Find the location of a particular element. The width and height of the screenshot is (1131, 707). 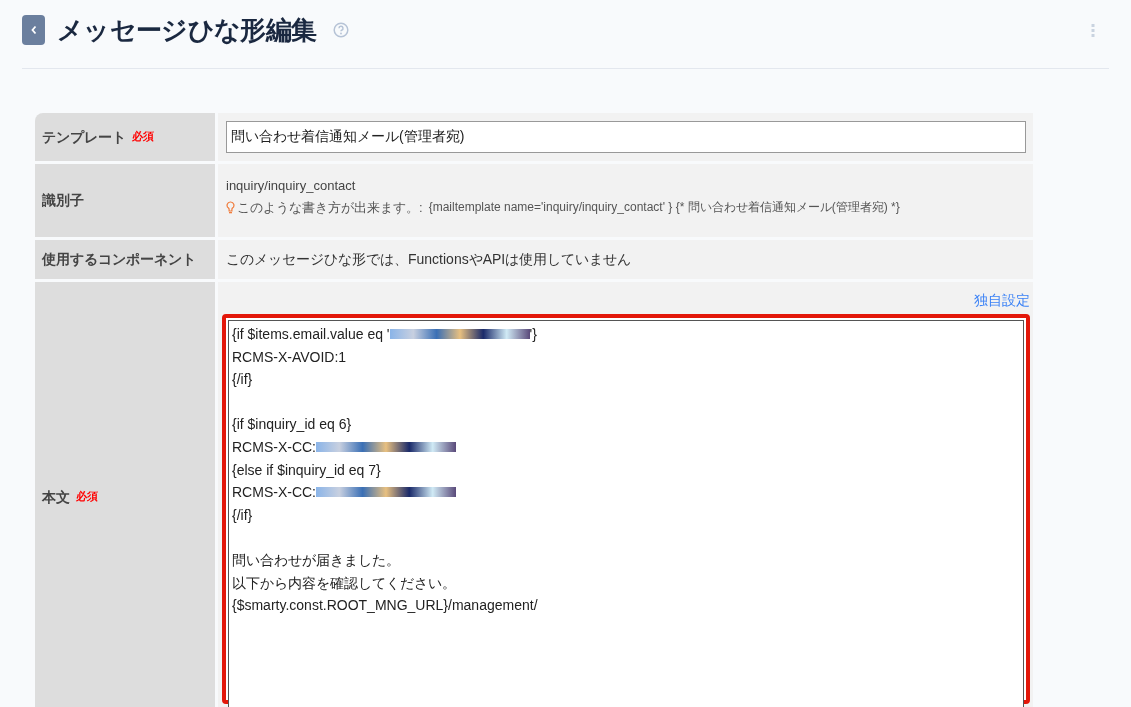

field-label: 使用するコンポーネント is located at coordinates (119, 259).